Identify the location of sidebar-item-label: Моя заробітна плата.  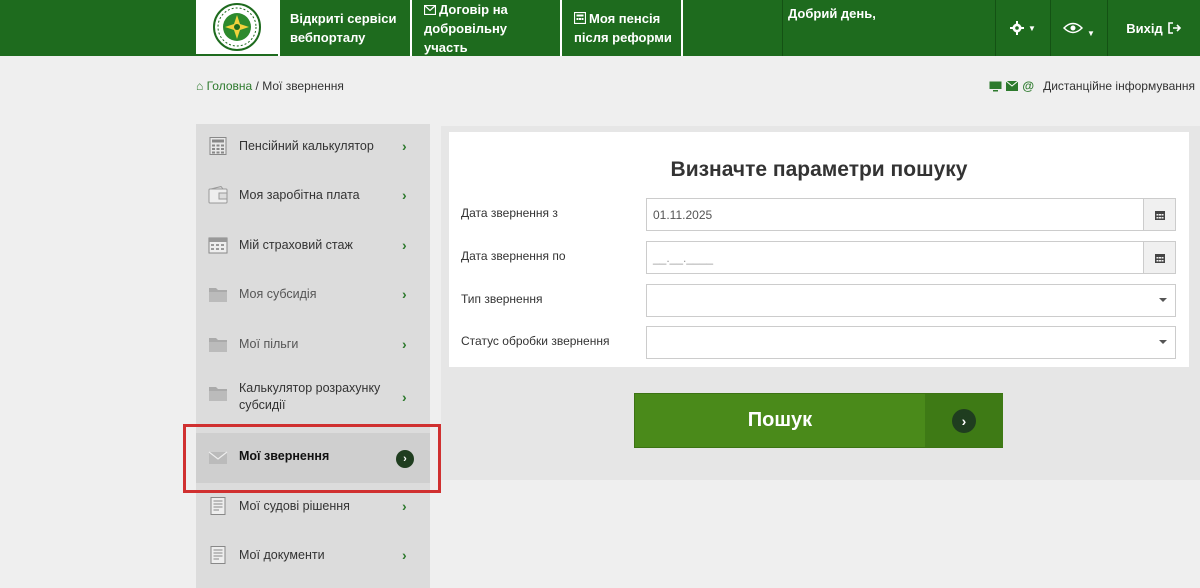
(299, 194).